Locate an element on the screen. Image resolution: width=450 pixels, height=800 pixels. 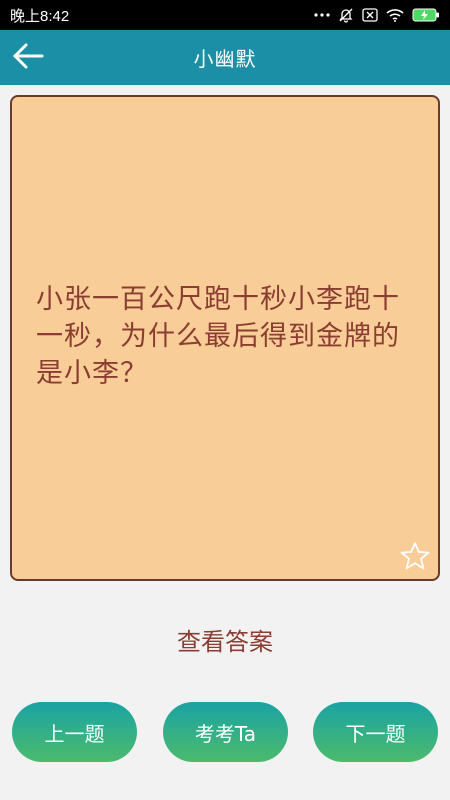
next-question-button: 下一题 is located at coordinates (375, 732).